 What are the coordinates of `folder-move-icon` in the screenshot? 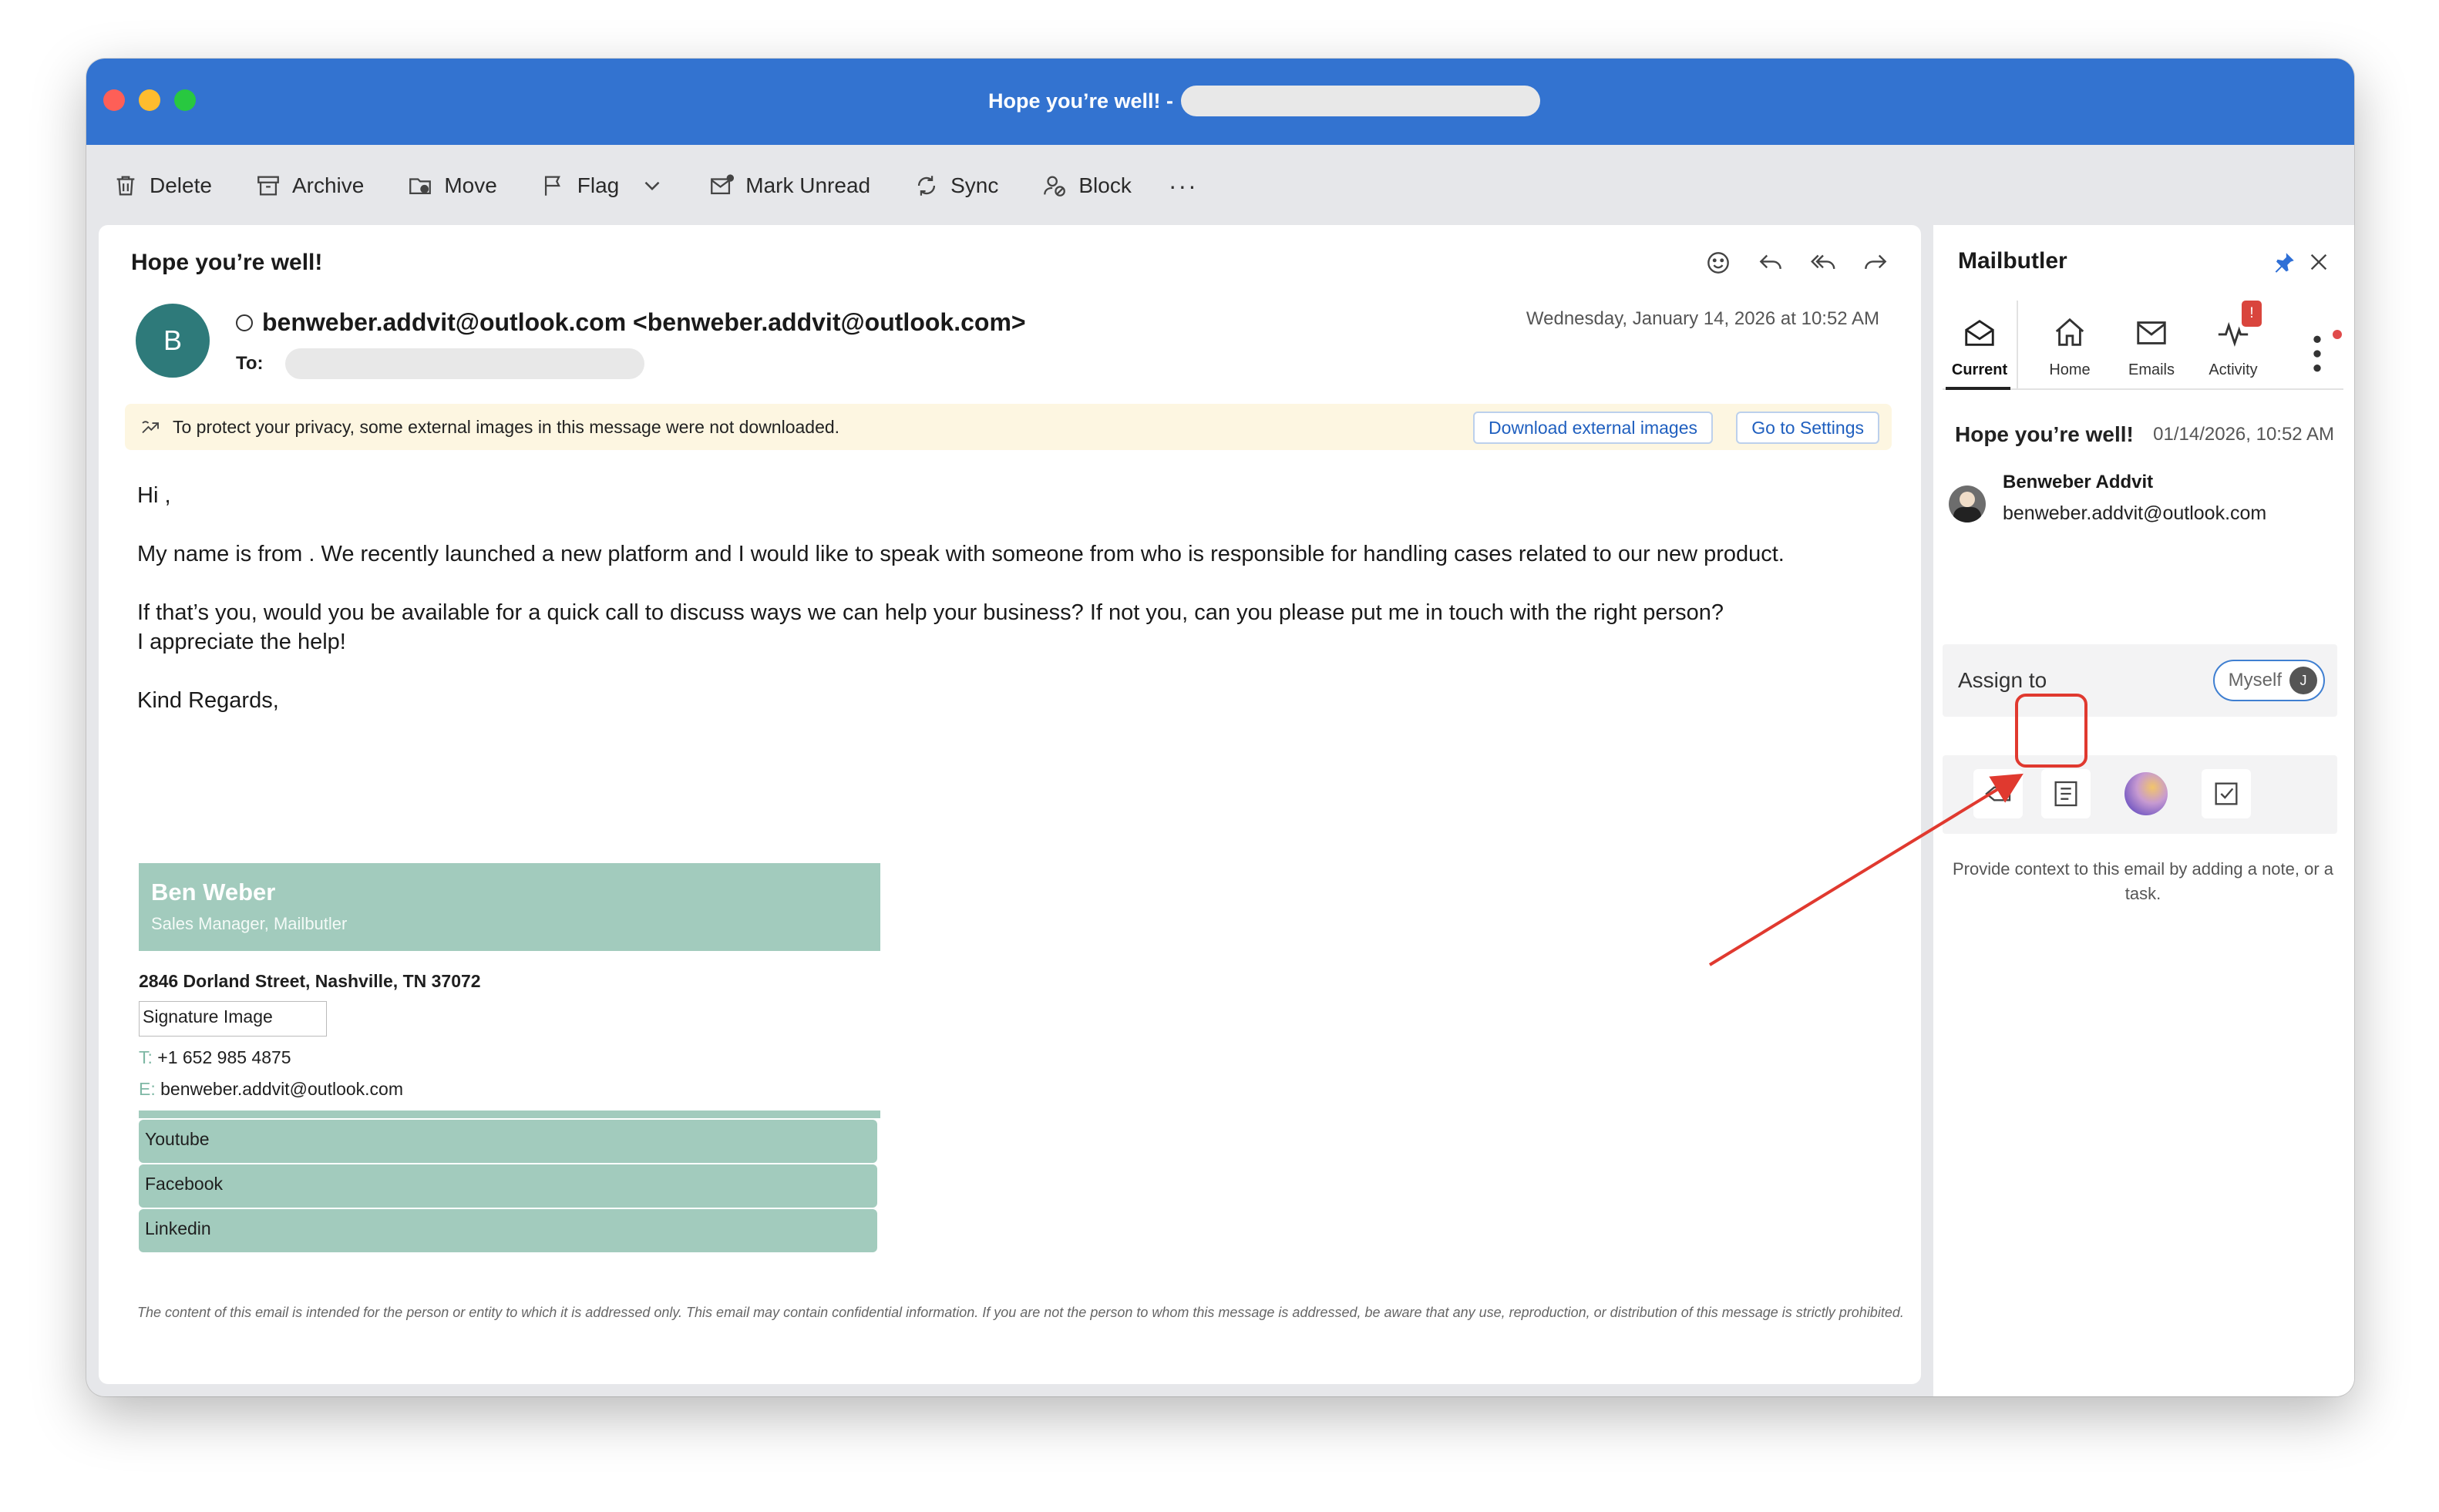 It's located at (420, 186).